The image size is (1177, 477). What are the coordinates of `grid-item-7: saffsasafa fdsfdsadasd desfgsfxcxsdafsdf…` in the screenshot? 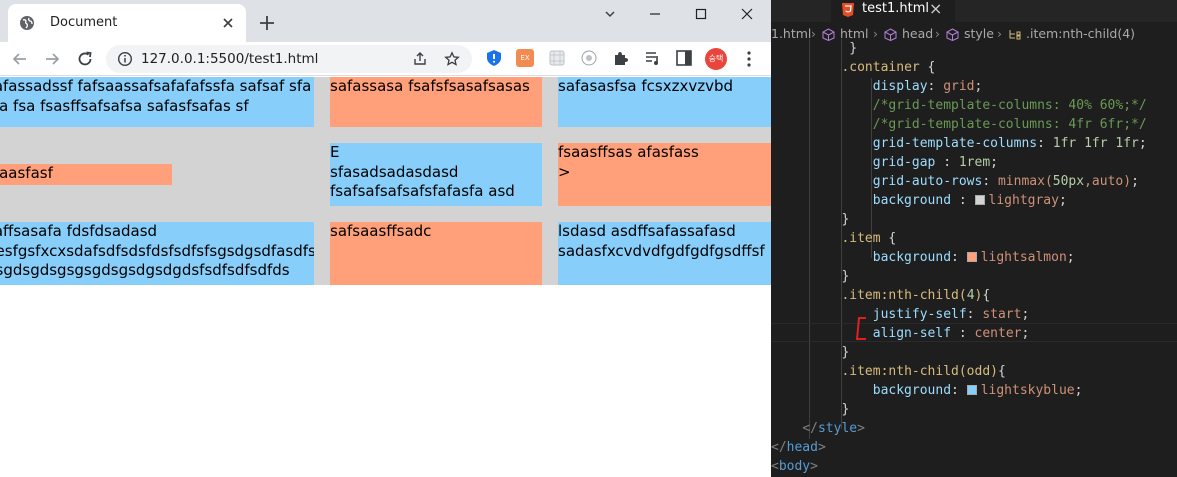 It's located at (157, 253).